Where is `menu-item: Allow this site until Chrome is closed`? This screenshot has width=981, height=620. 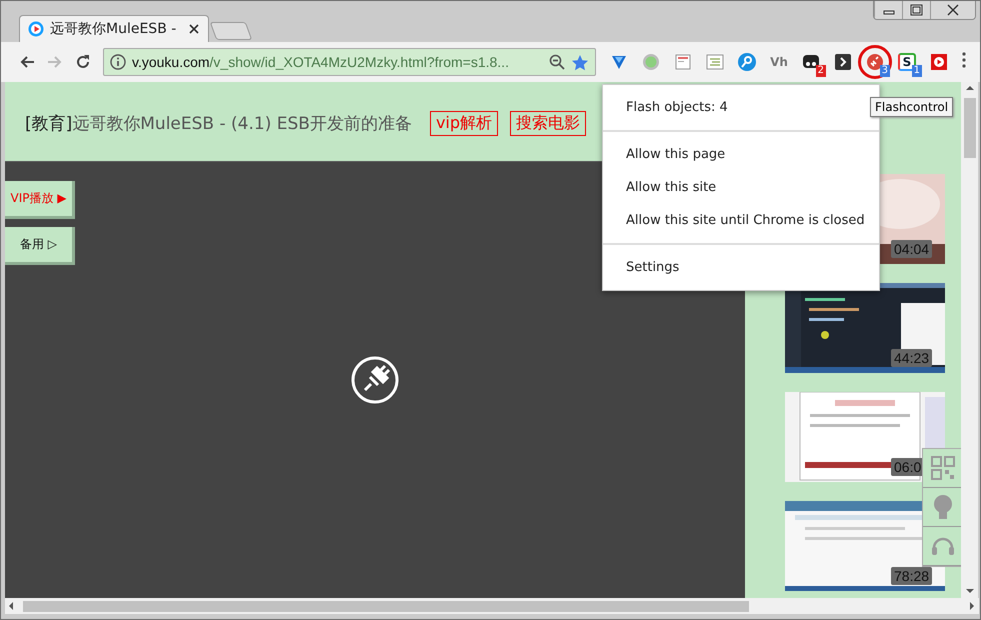
menu-item: Allow this site until Chrome is closed is located at coordinates (741, 220).